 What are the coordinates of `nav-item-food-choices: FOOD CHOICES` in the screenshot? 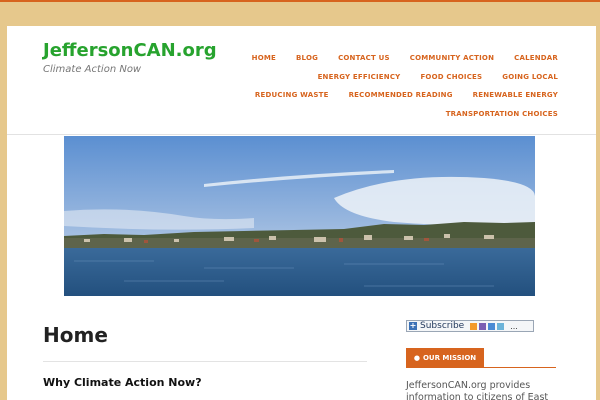 It's located at (451, 82).